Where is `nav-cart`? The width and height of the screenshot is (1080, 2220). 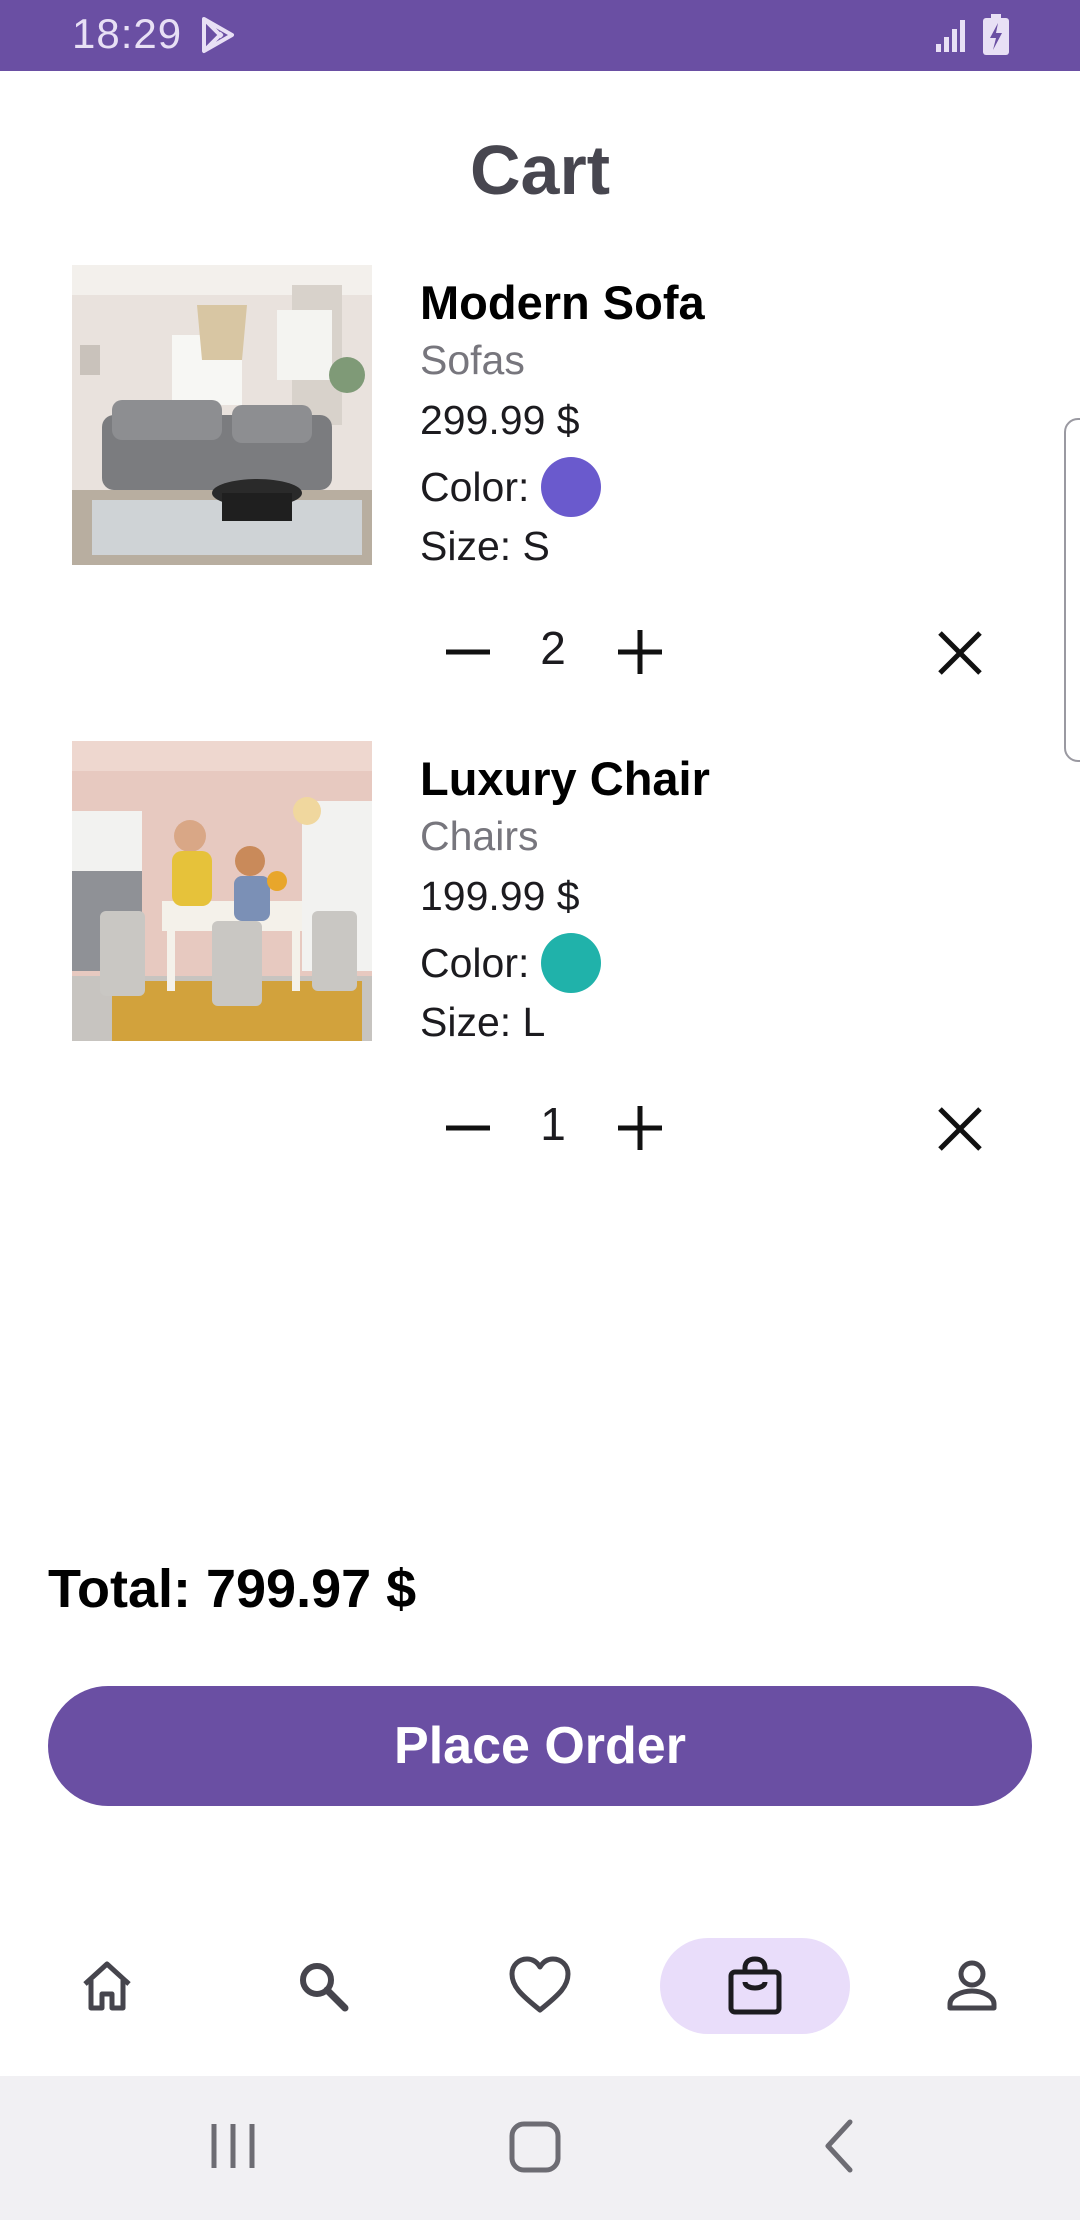 nav-cart is located at coordinates (755, 1986).